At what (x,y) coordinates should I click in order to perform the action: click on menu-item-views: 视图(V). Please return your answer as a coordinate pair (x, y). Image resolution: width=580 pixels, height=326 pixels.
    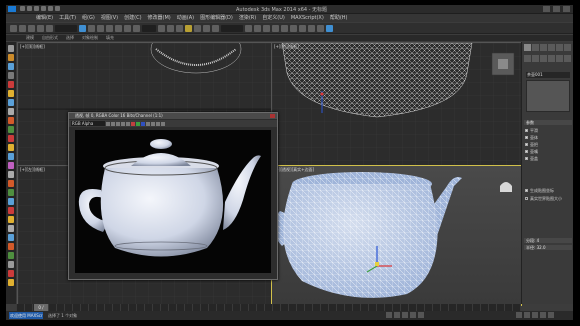
    Looking at the image, I should click on (109, 18).